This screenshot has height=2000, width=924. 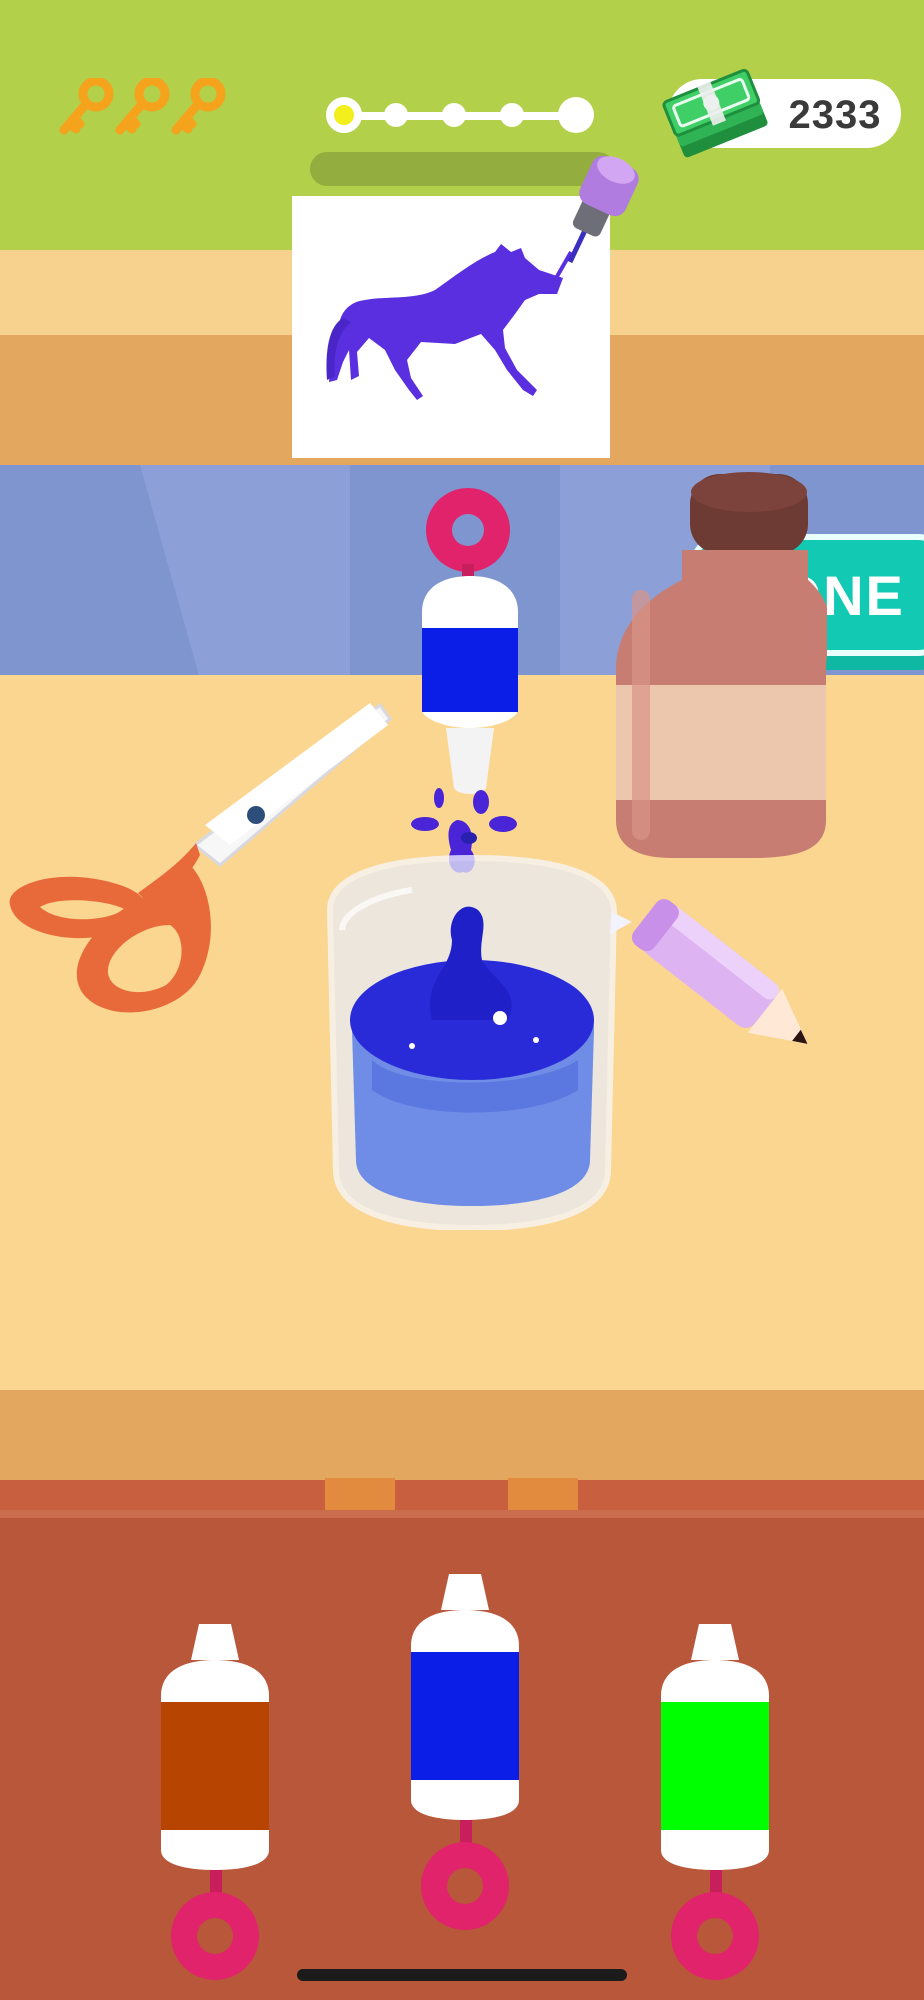 What do you see at coordinates (465, 1760) in the screenshot?
I see `dye-bottle-blue` at bounding box center [465, 1760].